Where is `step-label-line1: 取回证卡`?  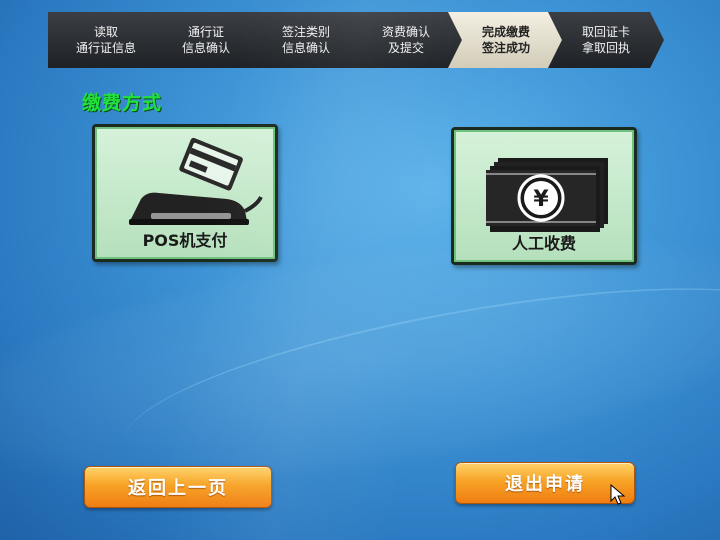
step-label-line1: 取回证卡 is located at coordinates (605, 32).